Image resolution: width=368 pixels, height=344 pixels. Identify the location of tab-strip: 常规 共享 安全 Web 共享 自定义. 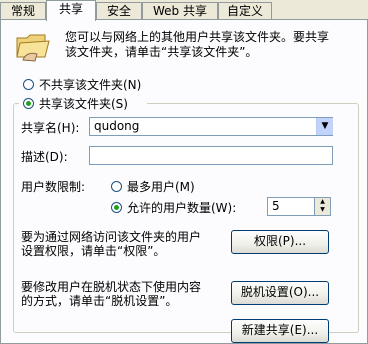
(184, 10).